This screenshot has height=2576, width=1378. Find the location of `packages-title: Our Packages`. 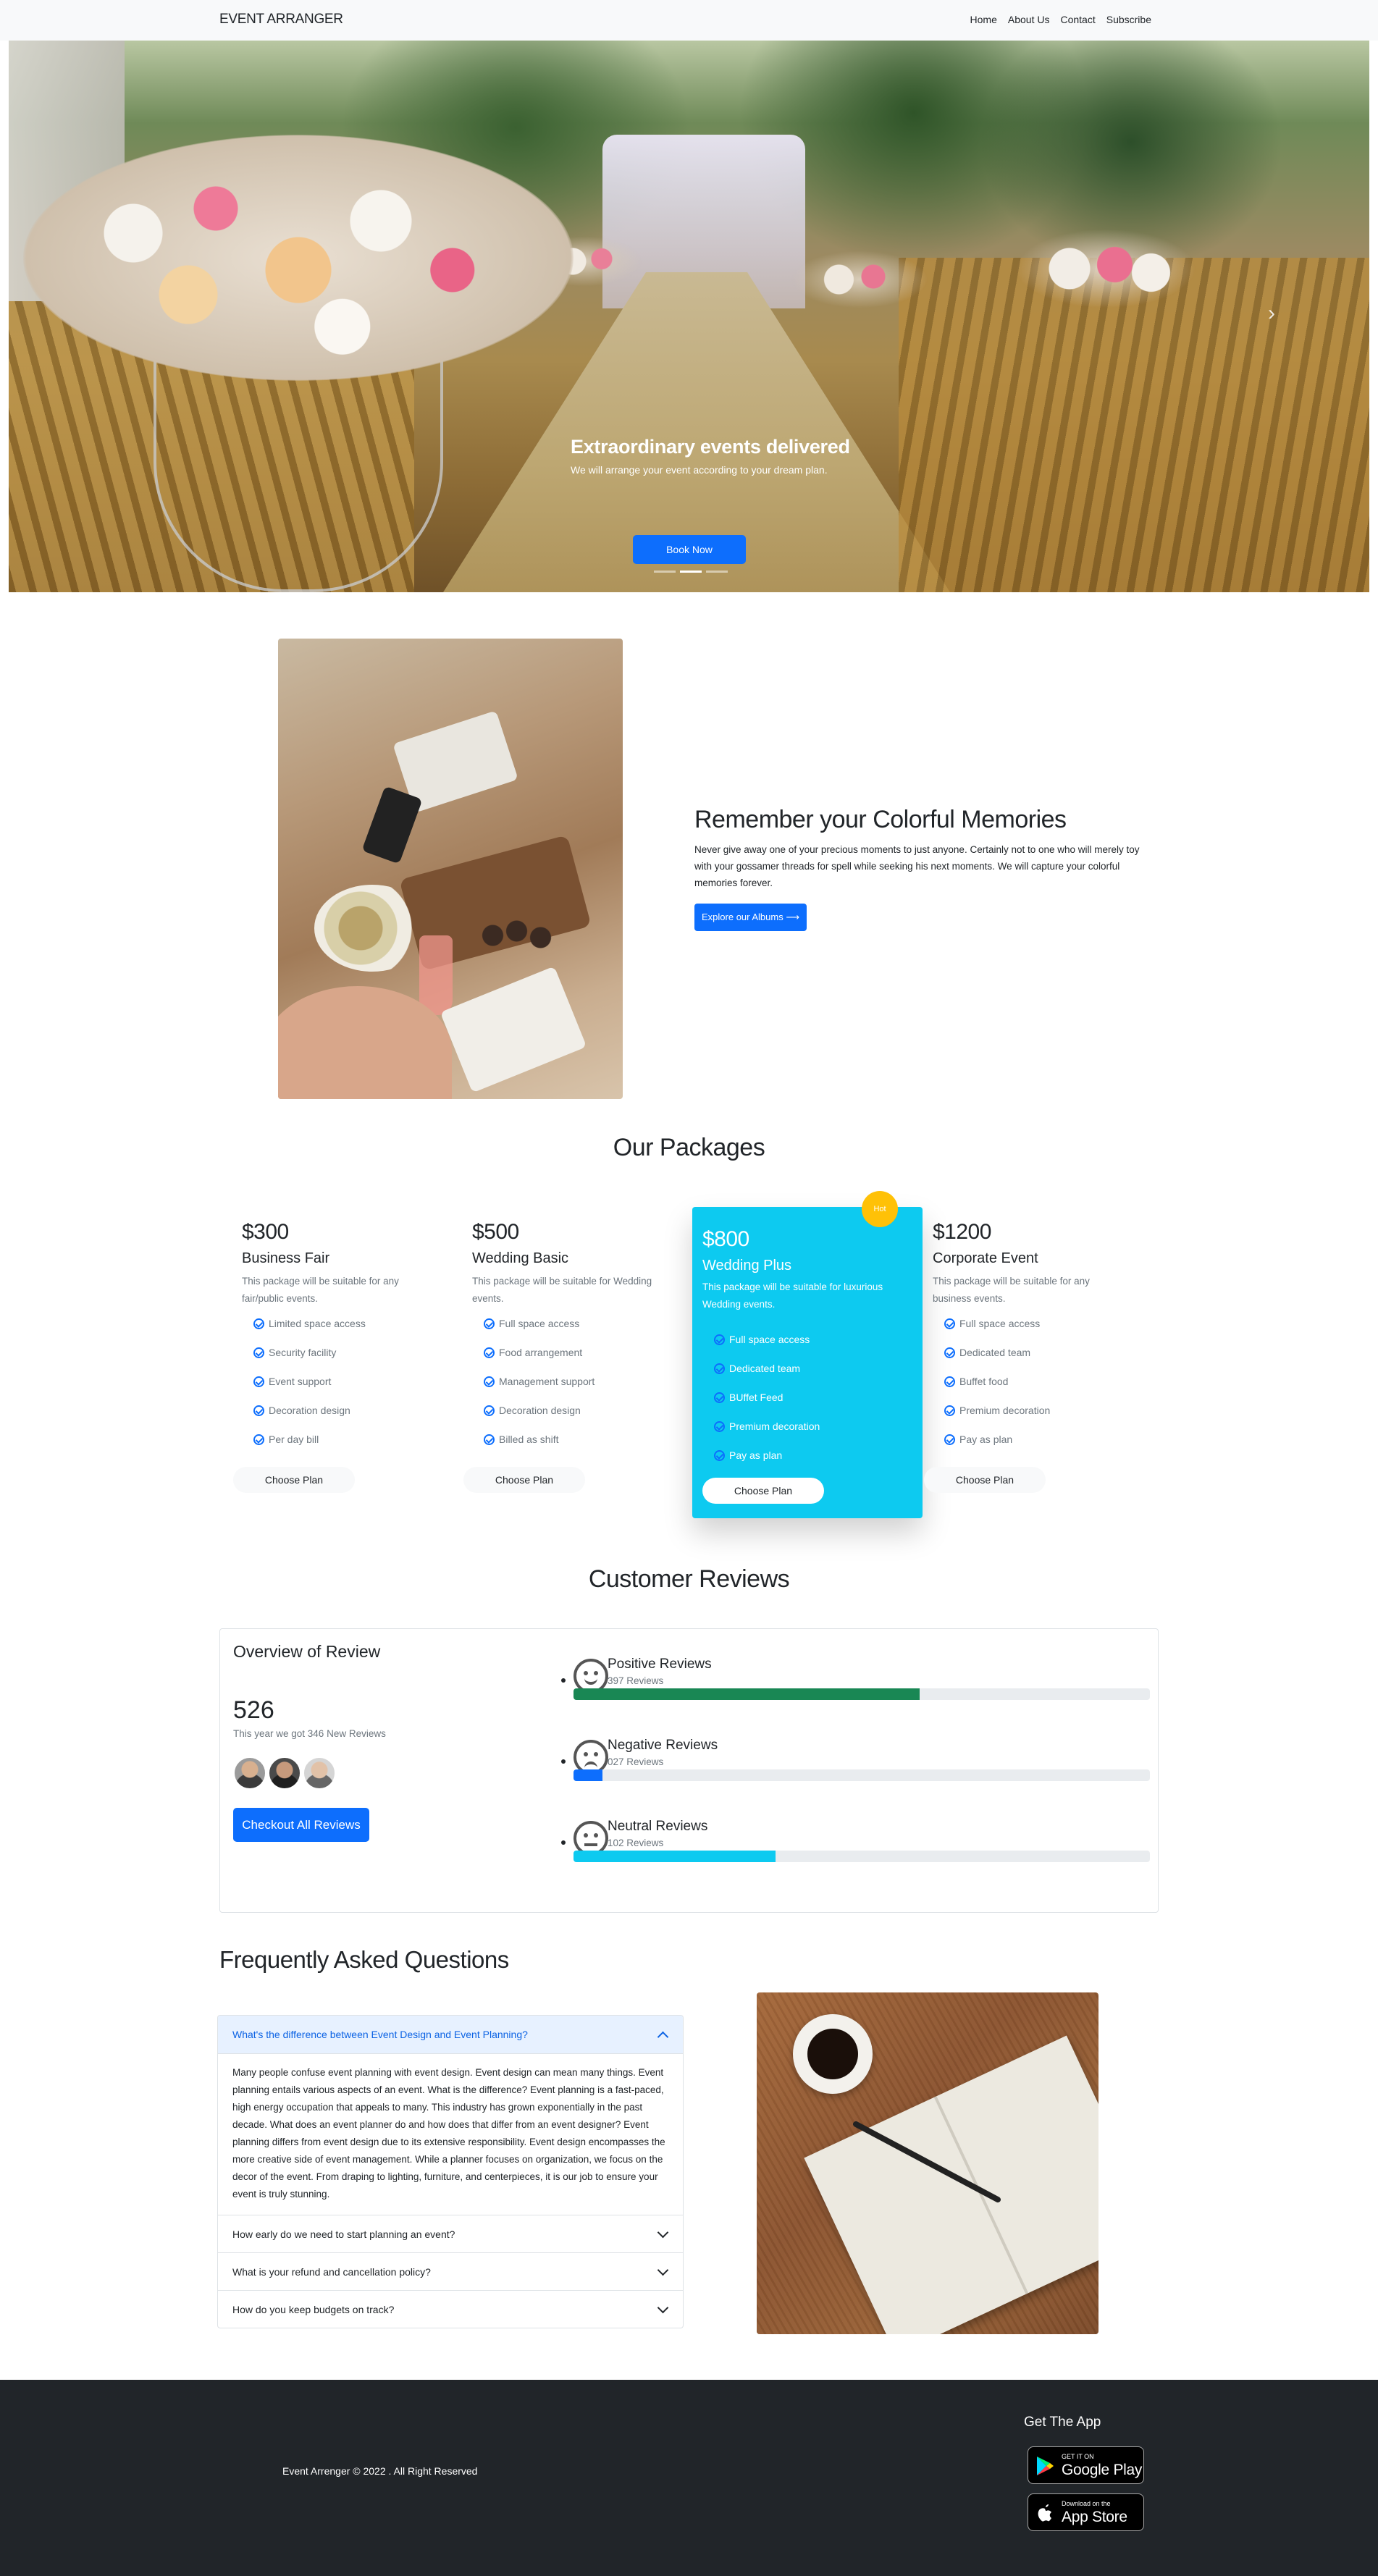

packages-title: Our Packages is located at coordinates (689, 1147).